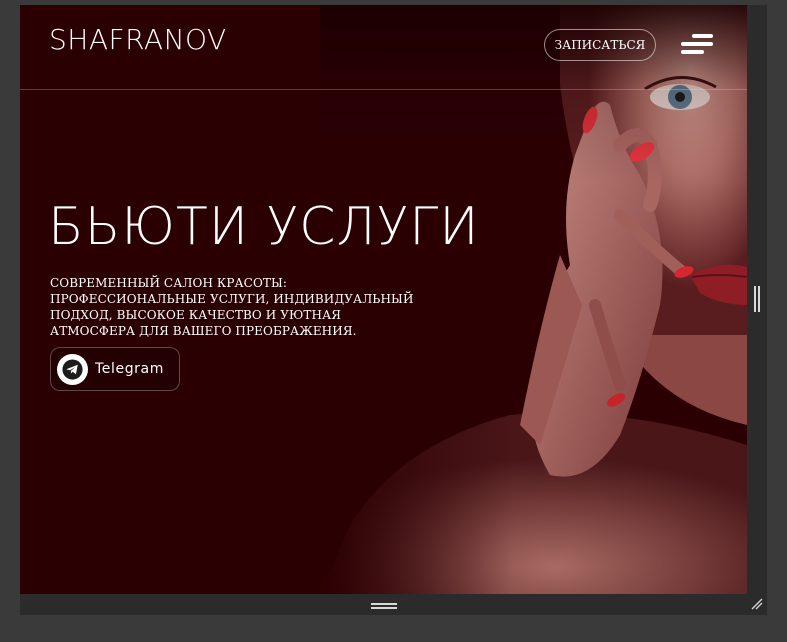  I want to click on hero-title: БЬЮТИ УСЛУГИ, so click(264, 227).